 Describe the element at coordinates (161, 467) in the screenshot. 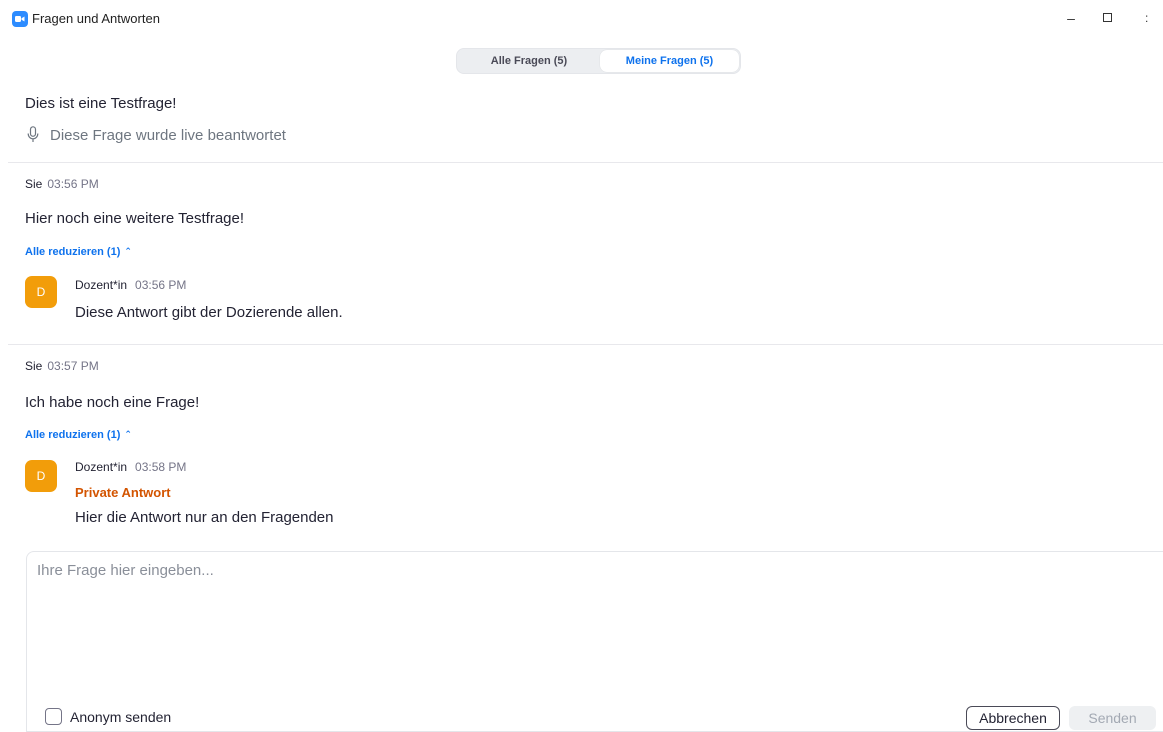

I see `answer-time: 03:58 PM` at that location.